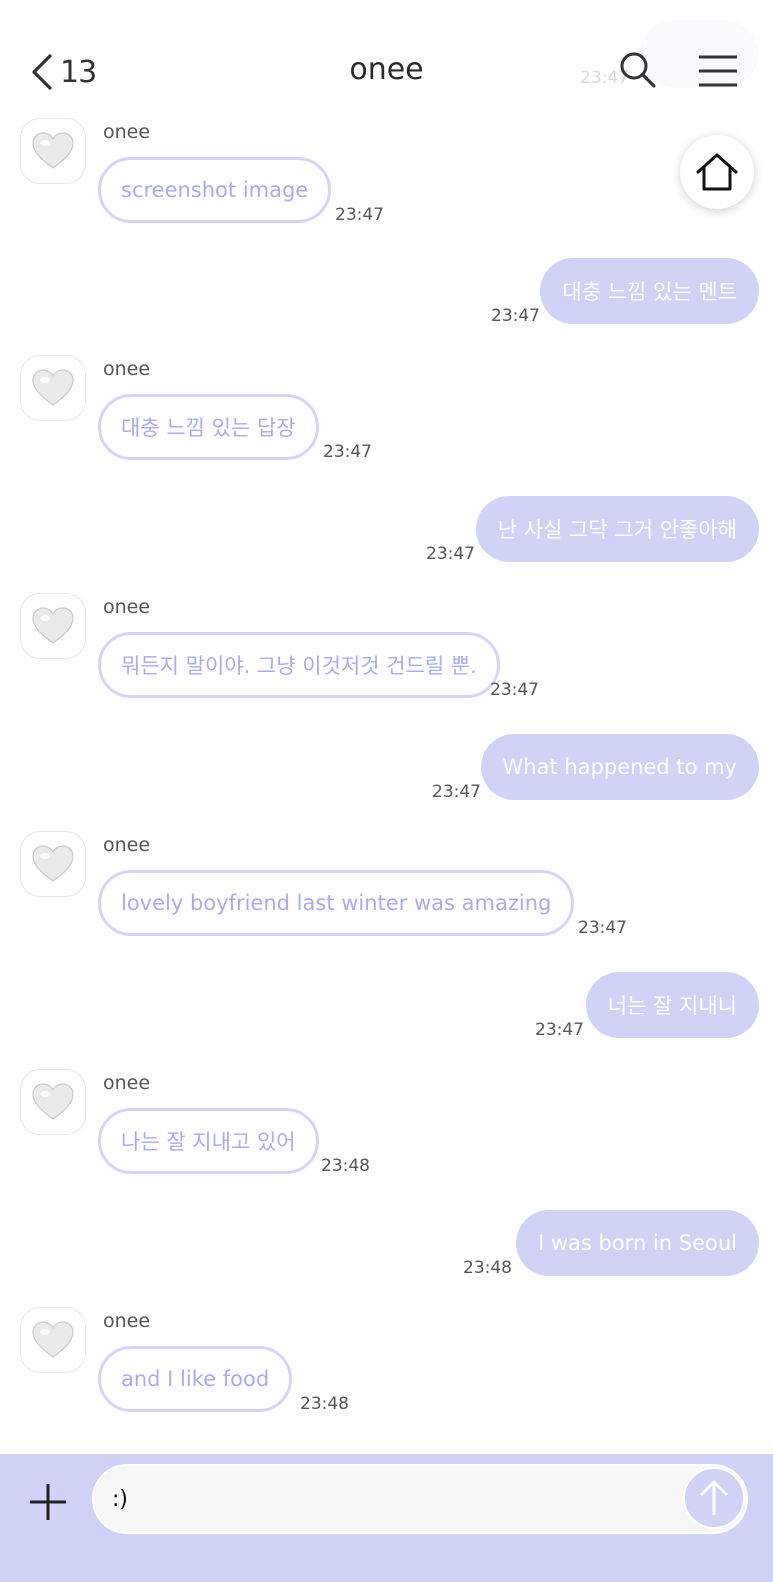 This screenshot has height=1582, width=773. I want to click on outgoing-message: 너는 잘 지내니, so click(672, 1005).